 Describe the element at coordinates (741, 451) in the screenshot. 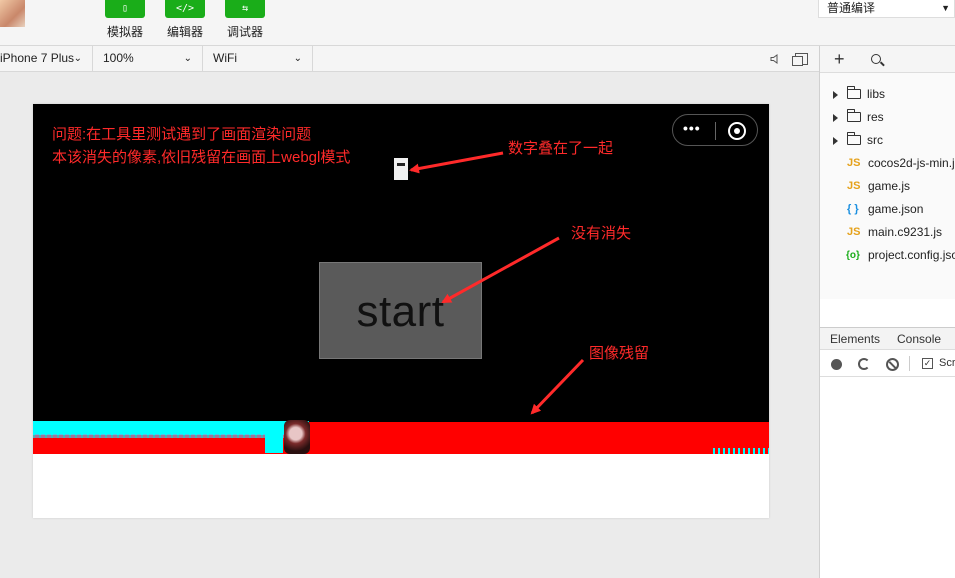

I see `ground-edge-pixels` at that location.